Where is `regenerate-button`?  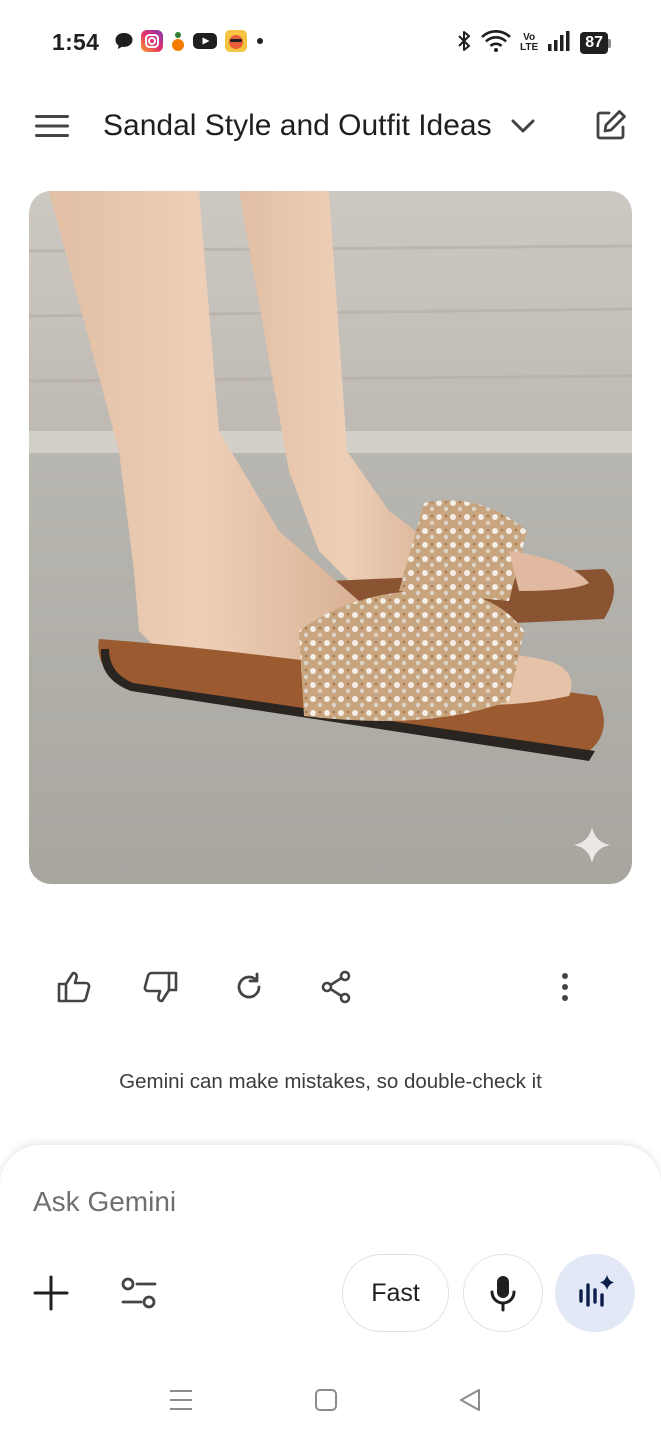
regenerate-button is located at coordinates (249, 987).